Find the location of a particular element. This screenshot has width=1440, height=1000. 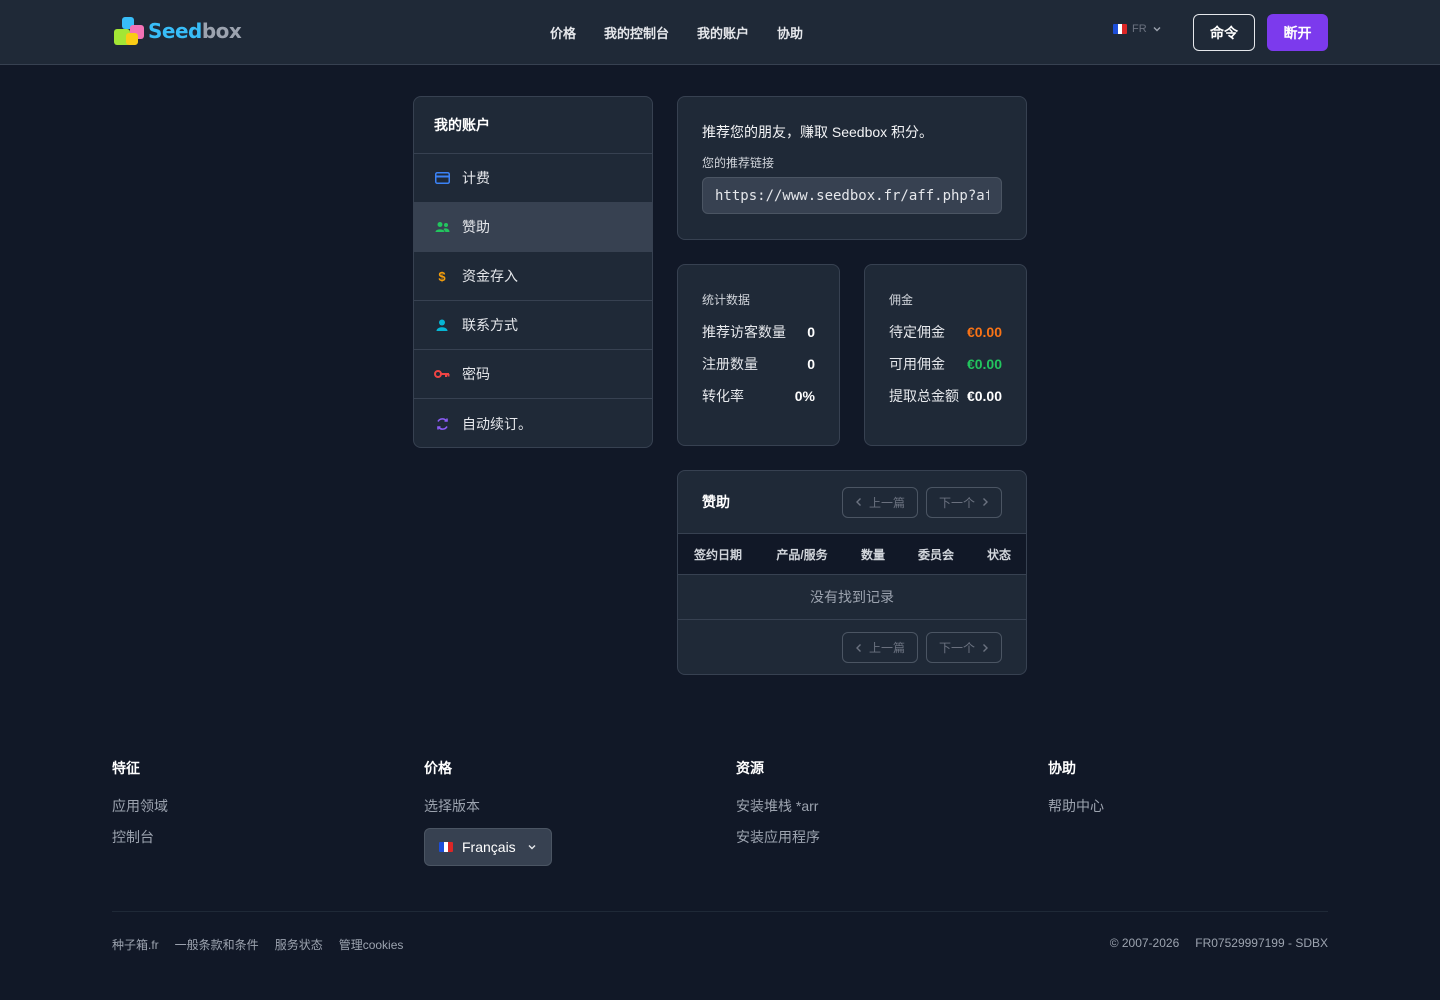

stats-card: 统计数据 推荐访客数量 0 注册数量 0 转化率 0% is located at coordinates (758, 355).